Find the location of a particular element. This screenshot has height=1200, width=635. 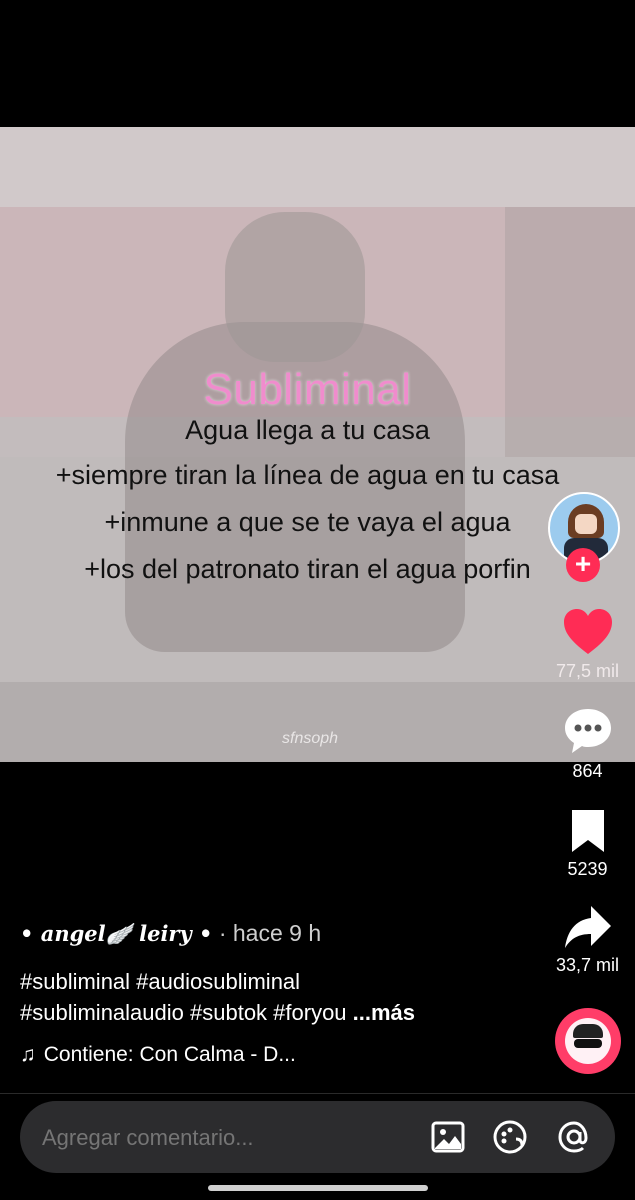

music-disc is located at coordinates (588, 1041).